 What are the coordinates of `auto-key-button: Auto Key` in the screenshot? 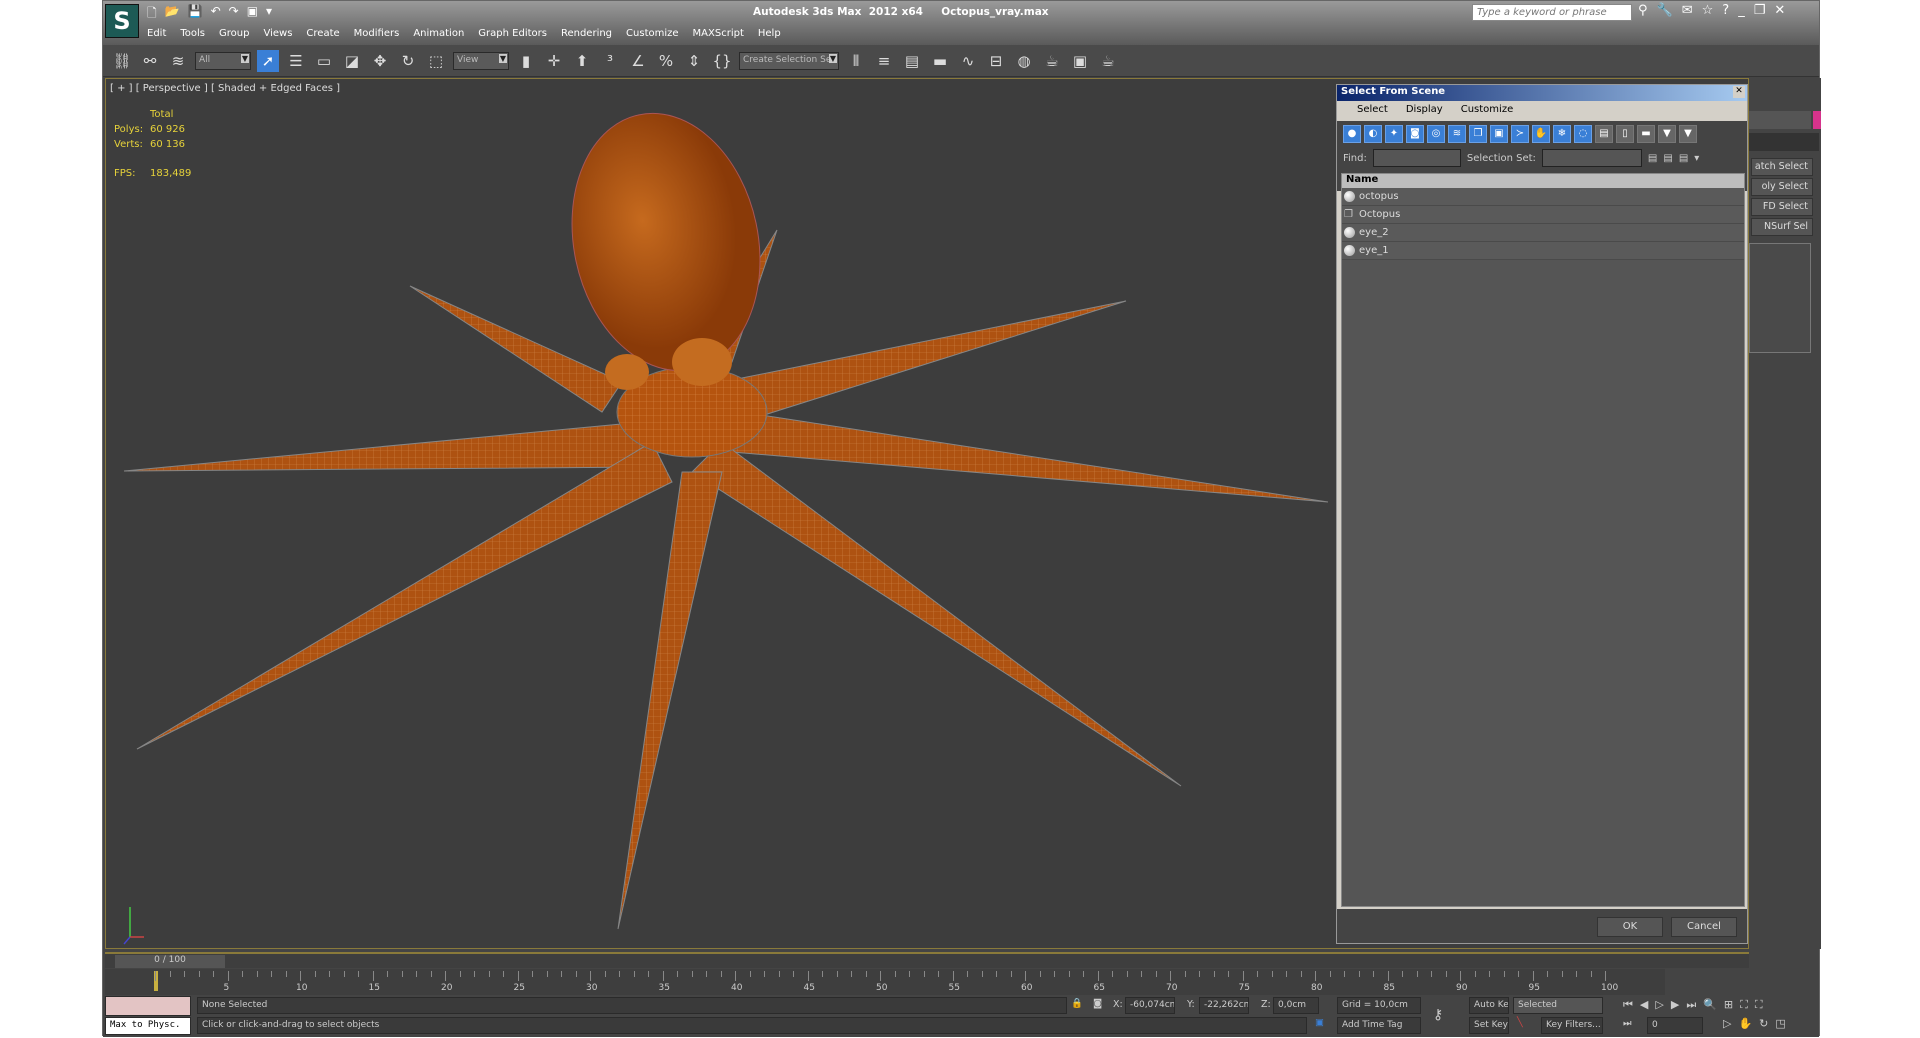 It's located at (1489, 1005).